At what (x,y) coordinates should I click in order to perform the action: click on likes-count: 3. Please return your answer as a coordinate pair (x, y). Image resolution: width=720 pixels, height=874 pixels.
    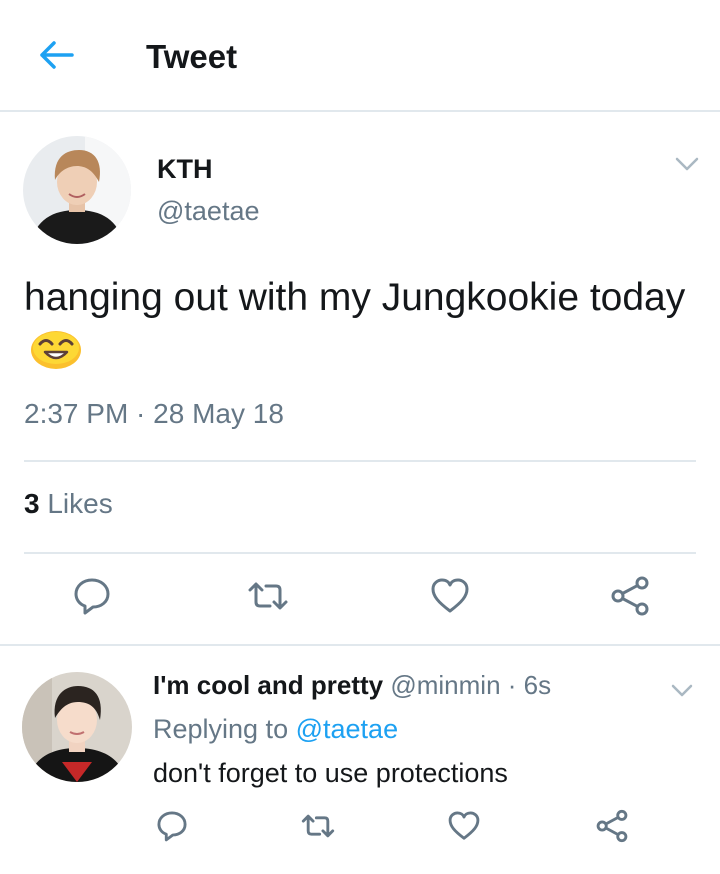
    Looking at the image, I should click on (32, 503).